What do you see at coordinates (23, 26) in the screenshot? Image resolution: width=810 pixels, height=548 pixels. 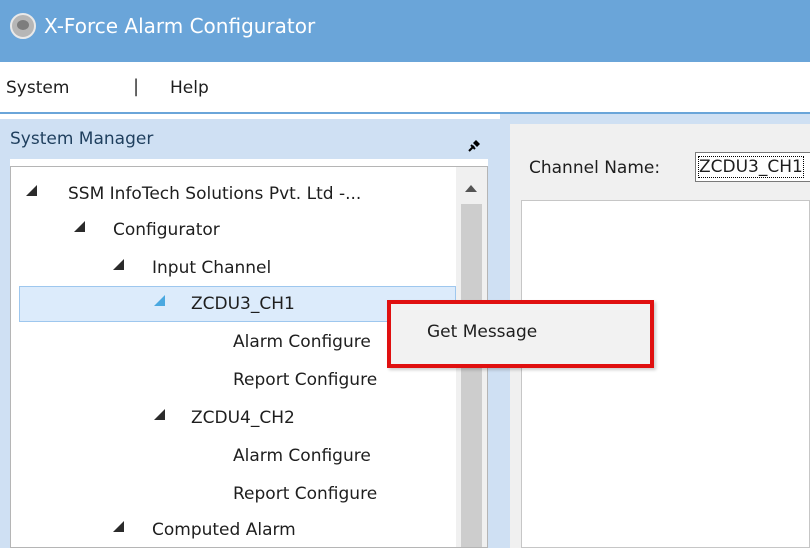 I see `app-icon` at bounding box center [23, 26].